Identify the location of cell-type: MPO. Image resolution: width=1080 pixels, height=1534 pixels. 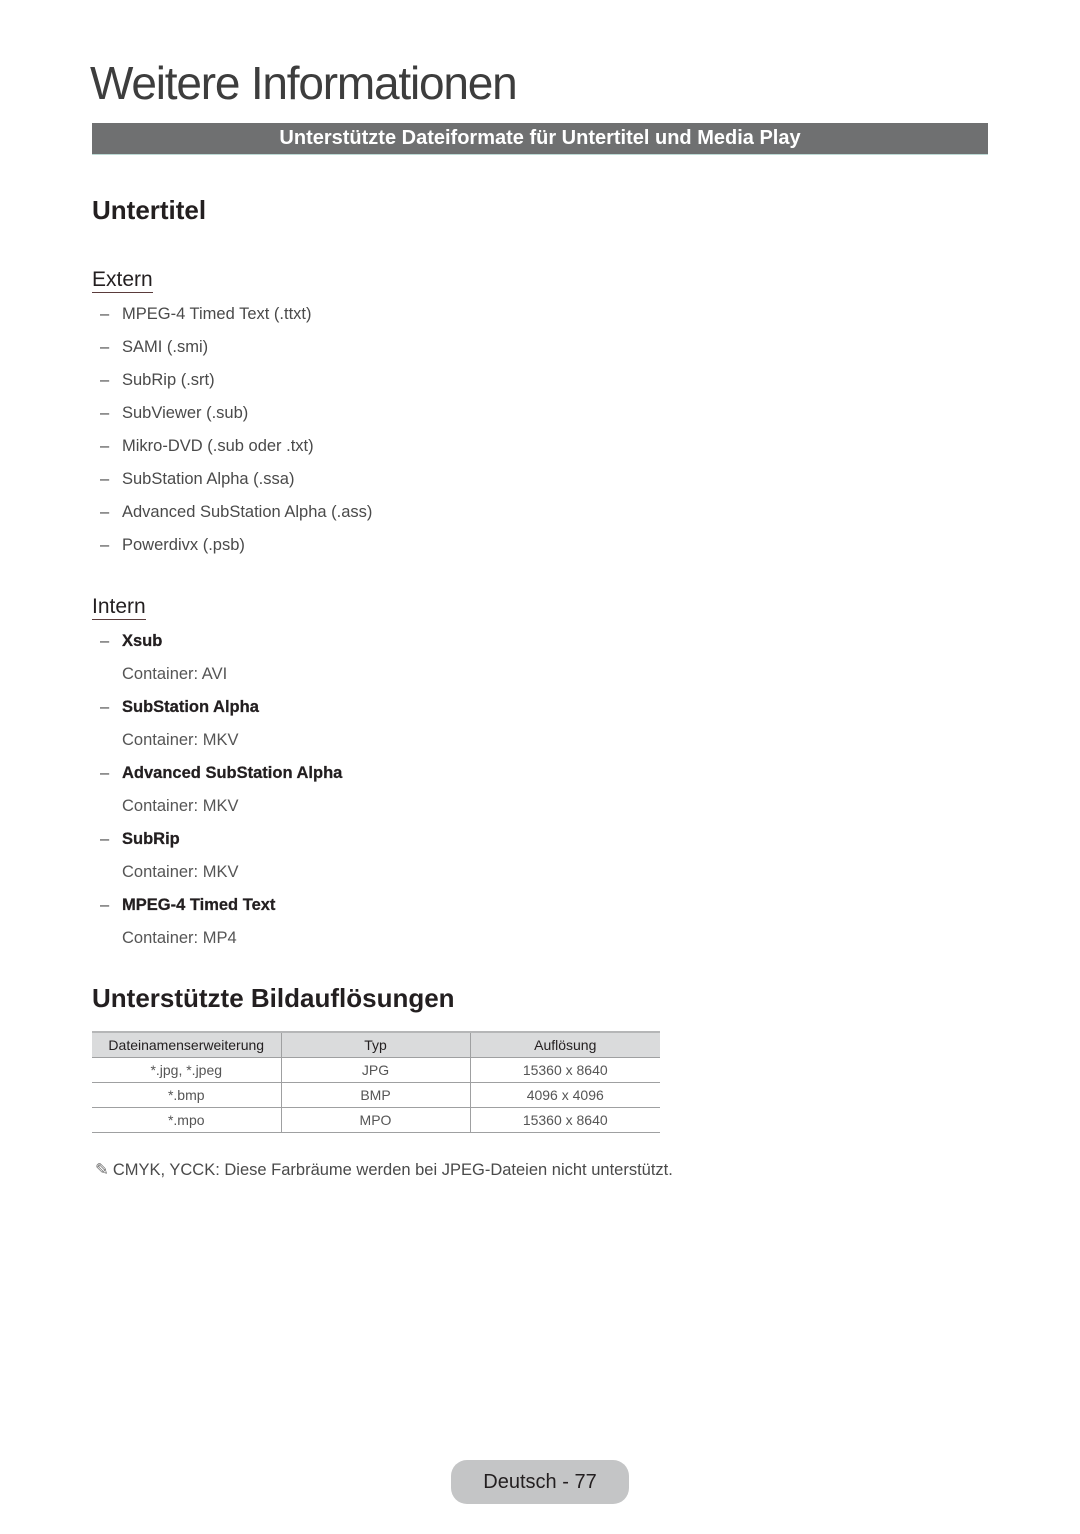
(376, 1120).